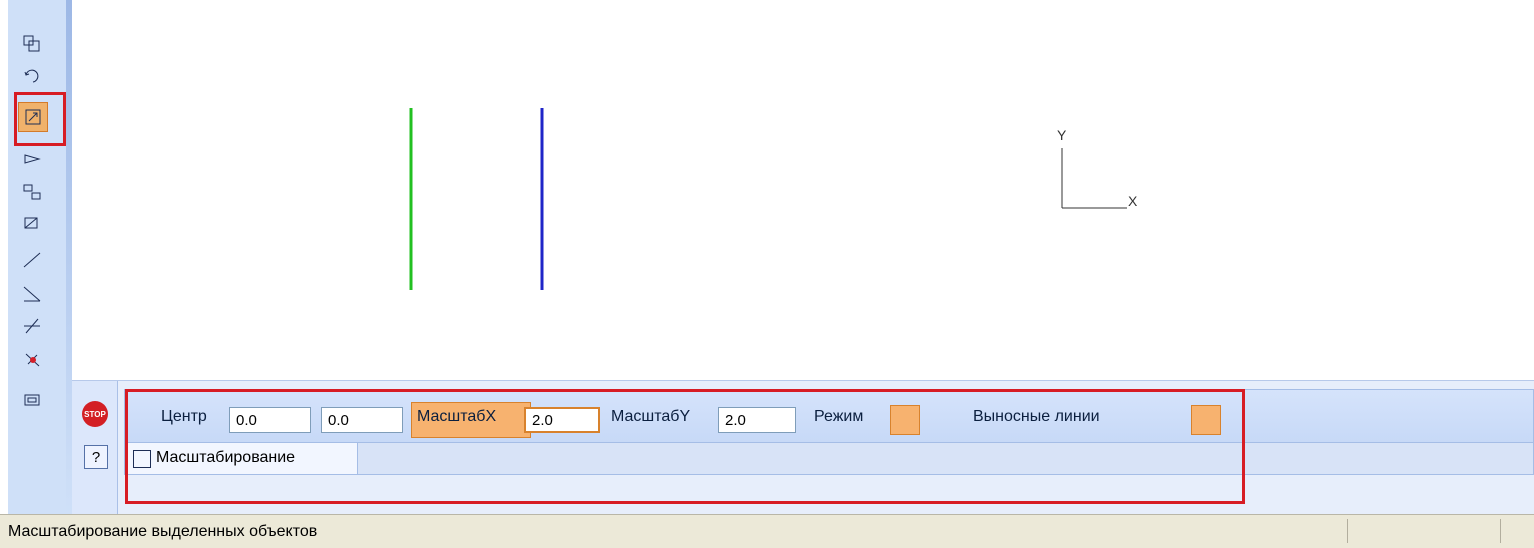 Image resolution: width=1534 pixels, height=548 pixels. I want to click on y-axis-label: Y, so click(1062, 135).